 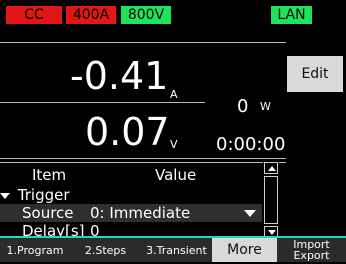 I want to click on import-export-button: Import Export, so click(x=311, y=249).